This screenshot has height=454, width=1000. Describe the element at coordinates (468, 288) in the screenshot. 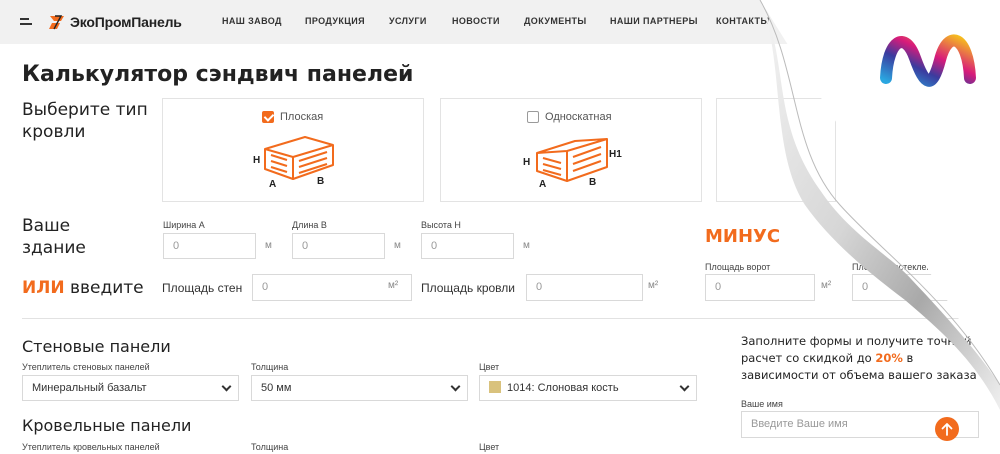

I see `roof-area-label: Площадь кровли` at that location.